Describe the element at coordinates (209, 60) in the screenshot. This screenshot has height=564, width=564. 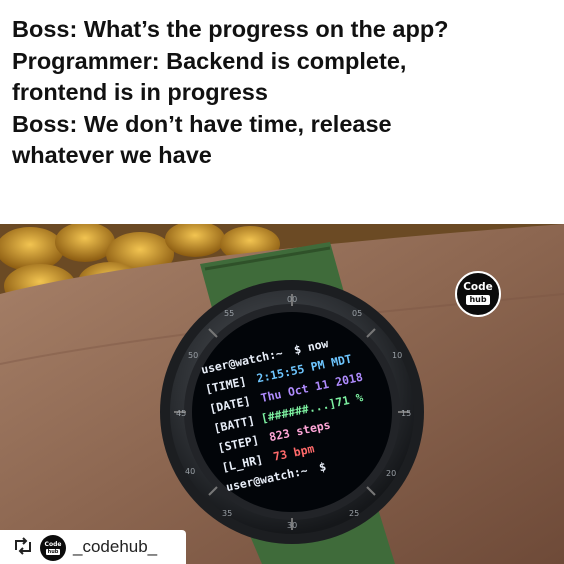
I see `caption-line: Programmer: Backend is complete,` at that location.